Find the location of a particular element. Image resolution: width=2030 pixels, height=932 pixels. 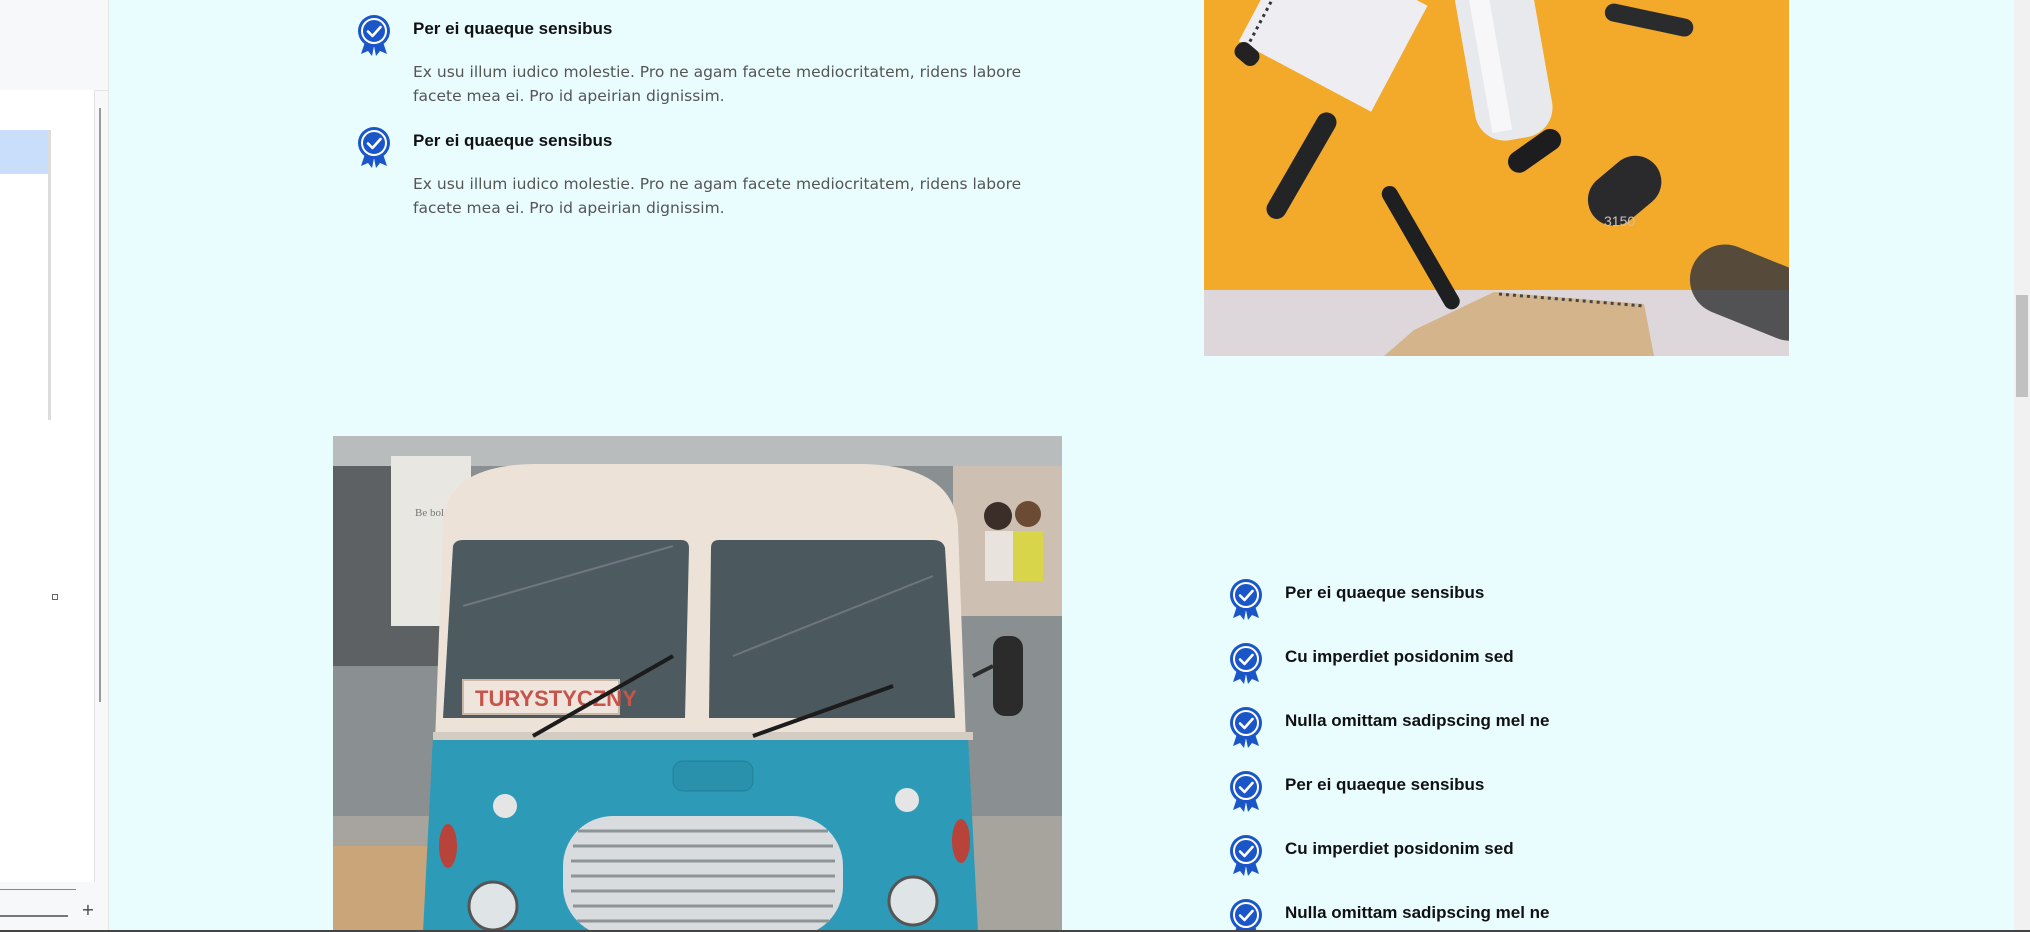

page-scrollbar is located at coordinates (2022, 466).